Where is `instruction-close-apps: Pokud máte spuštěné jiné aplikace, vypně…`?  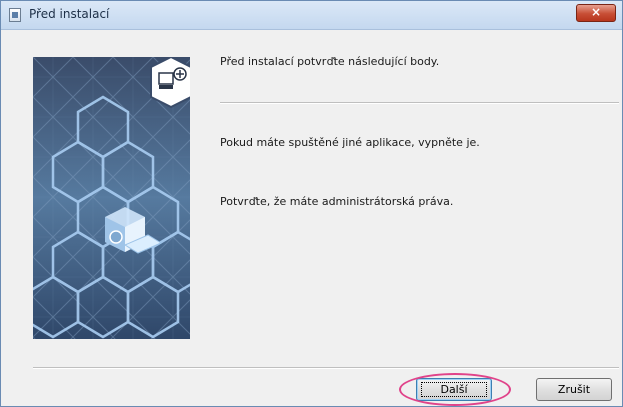 instruction-close-apps: Pokud máte spuštěné jiné aplikace, vypně… is located at coordinates (350, 142).